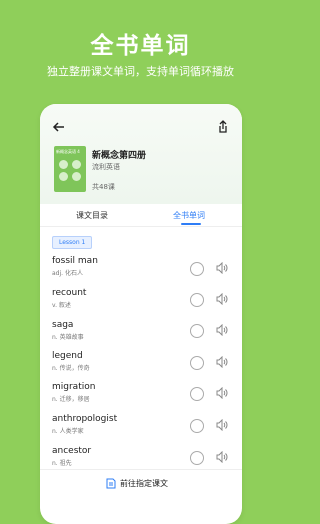 This screenshot has height=524, width=320. What do you see at coordinates (74, 387) in the screenshot?
I see `word-text: migration` at bounding box center [74, 387].